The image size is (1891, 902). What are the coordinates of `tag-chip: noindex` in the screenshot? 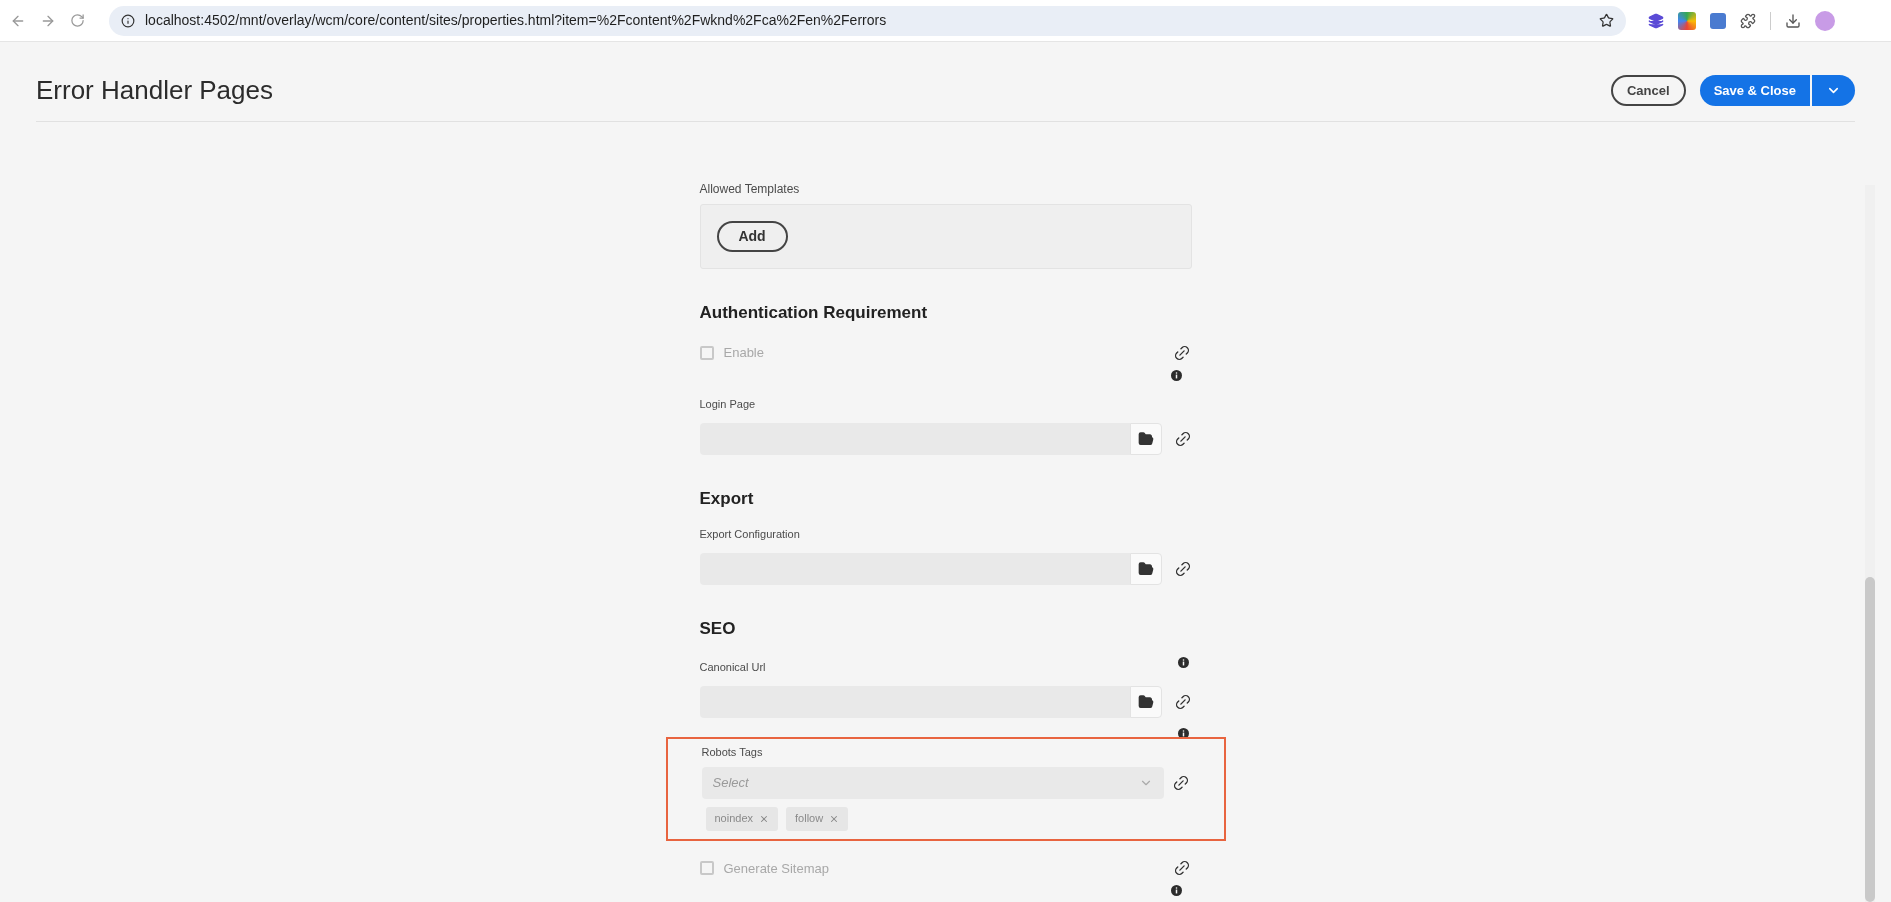 It's located at (742, 818).